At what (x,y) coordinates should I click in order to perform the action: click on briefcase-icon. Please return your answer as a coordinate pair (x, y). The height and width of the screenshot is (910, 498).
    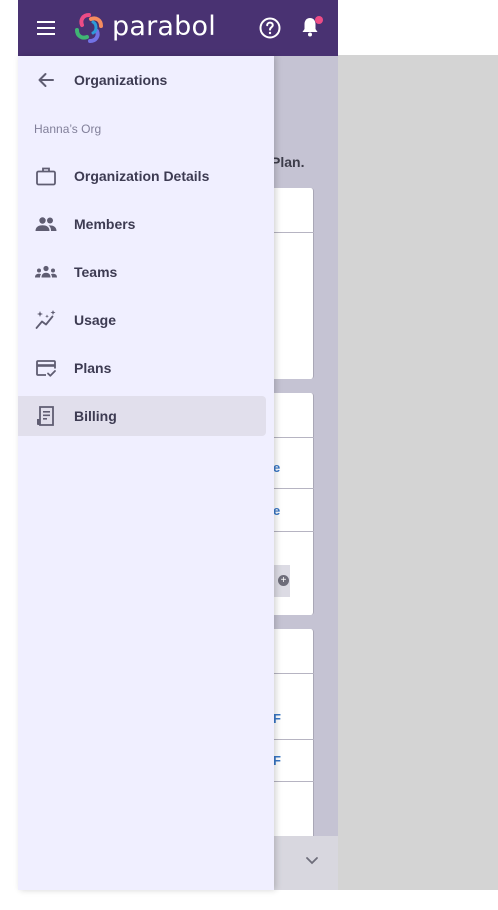
    Looking at the image, I should click on (46, 176).